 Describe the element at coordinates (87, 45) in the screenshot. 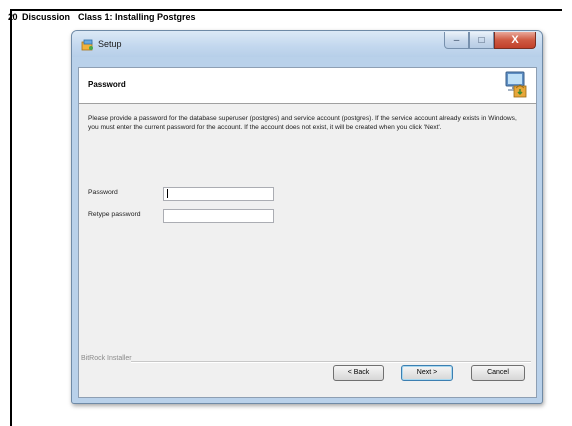

I see `setup-app-icon` at that location.